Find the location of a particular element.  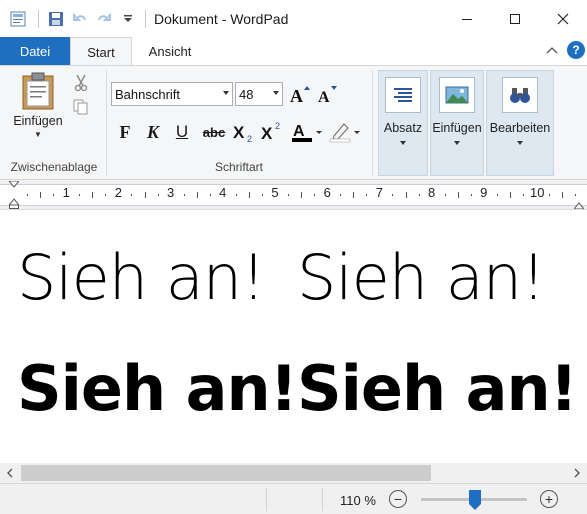

text-line-1-left: Sieh an! is located at coordinates (141, 277).